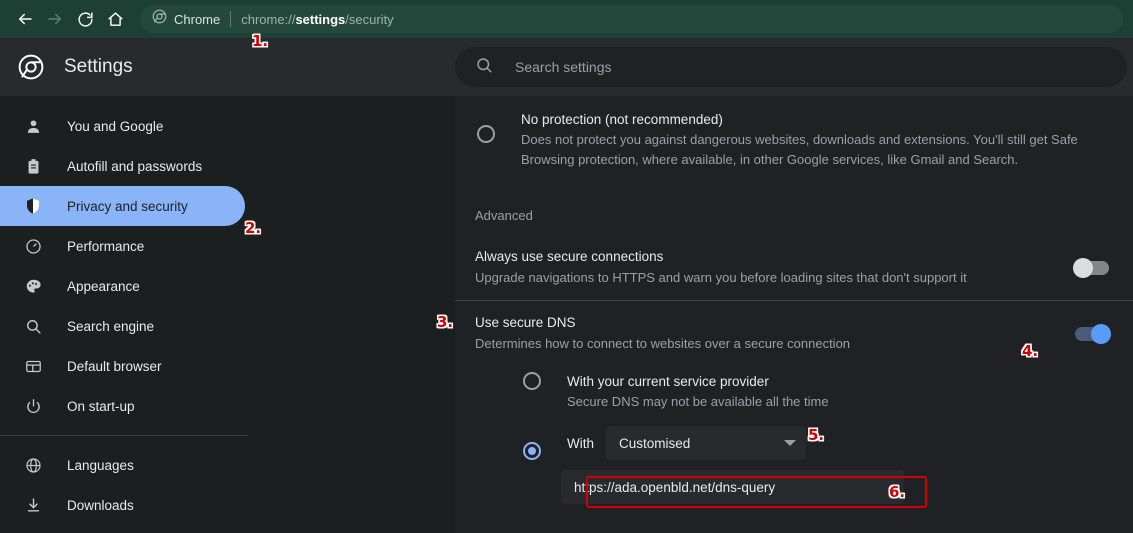  I want to click on address-bar-url: chrome://settings/security, so click(317, 19).